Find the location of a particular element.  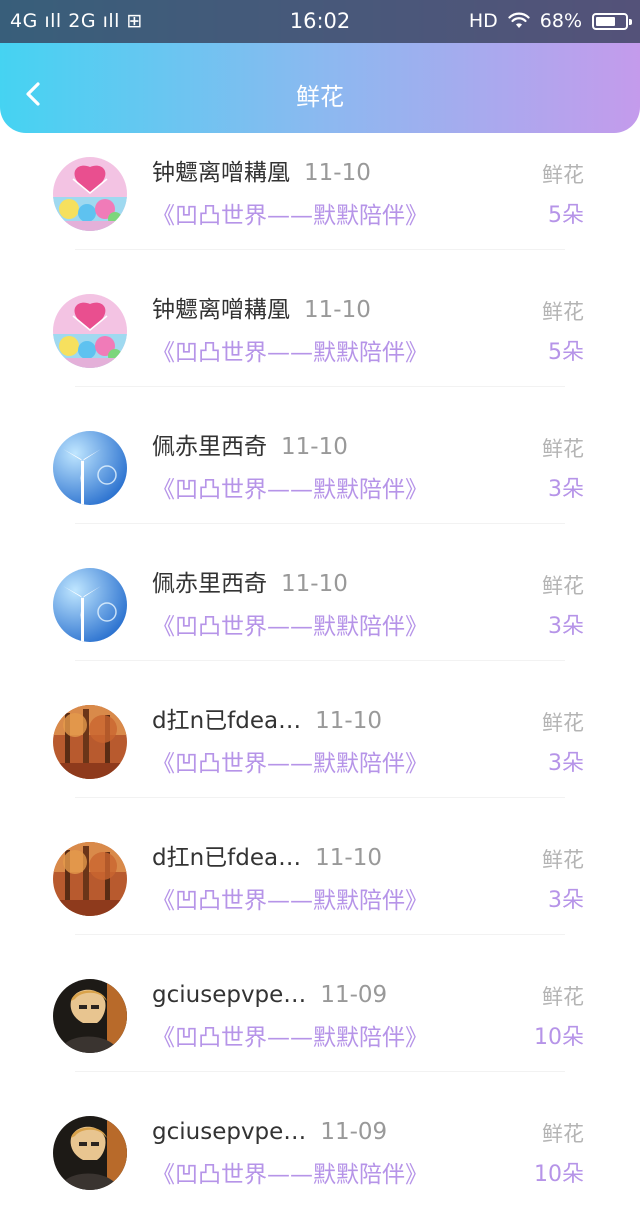

status-bar: 4G ıll 2G ıll ⊞ 16:02 HD 68% is located at coordinates (320, 21).